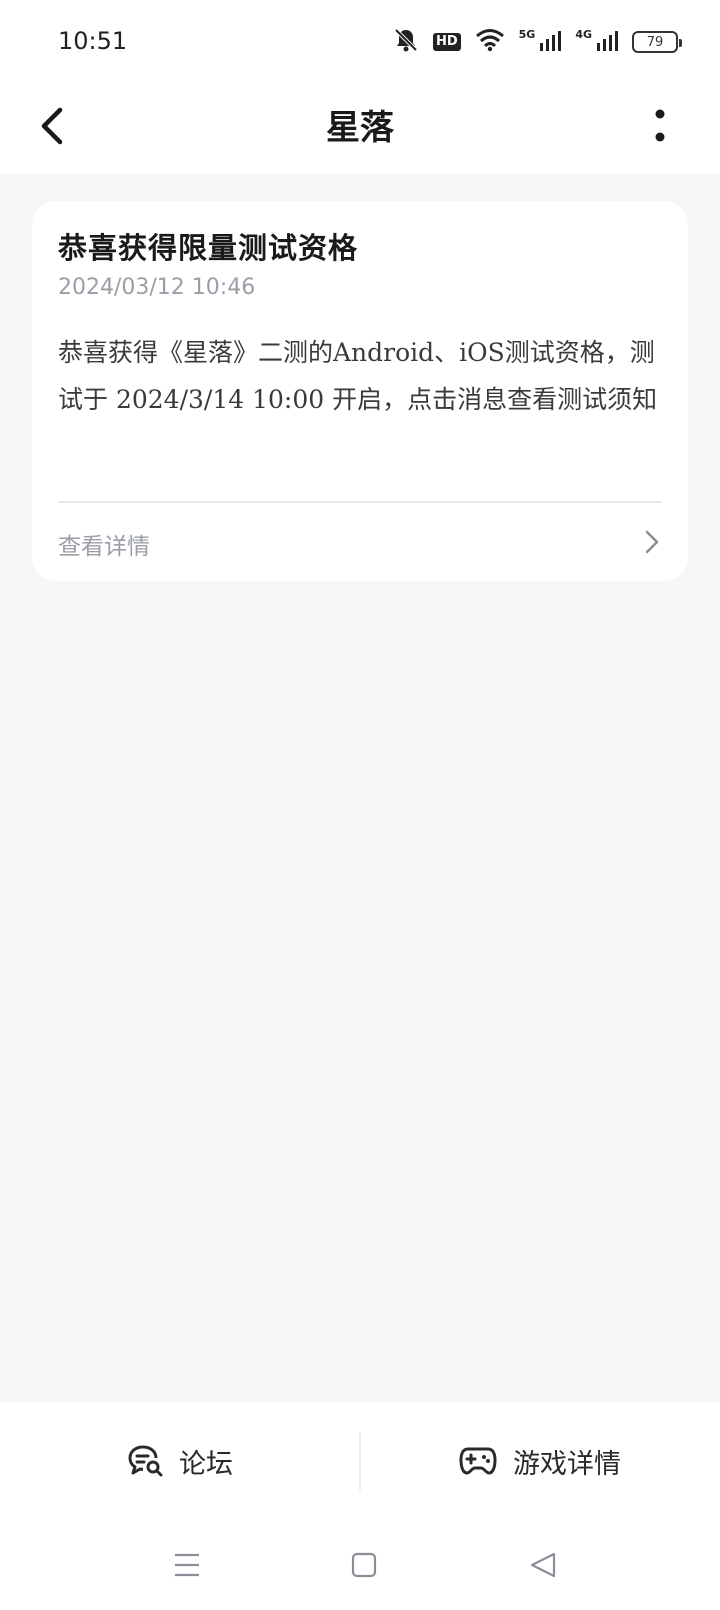  I want to click on chevron-right-icon, so click(652, 542).